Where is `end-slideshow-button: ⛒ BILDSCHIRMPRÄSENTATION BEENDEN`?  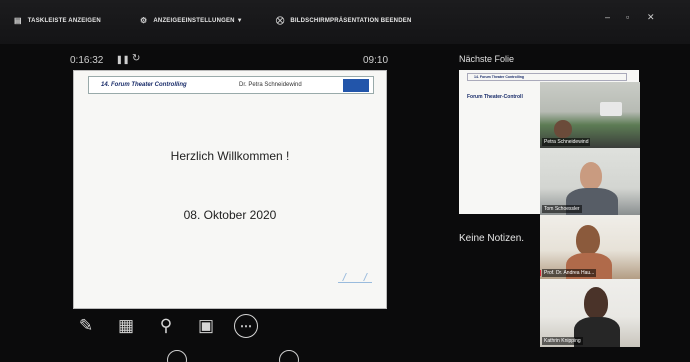 end-slideshow-button: ⛒ BILDSCHIRMPRÄSENTATION BEENDEN is located at coordinates (344, 21).